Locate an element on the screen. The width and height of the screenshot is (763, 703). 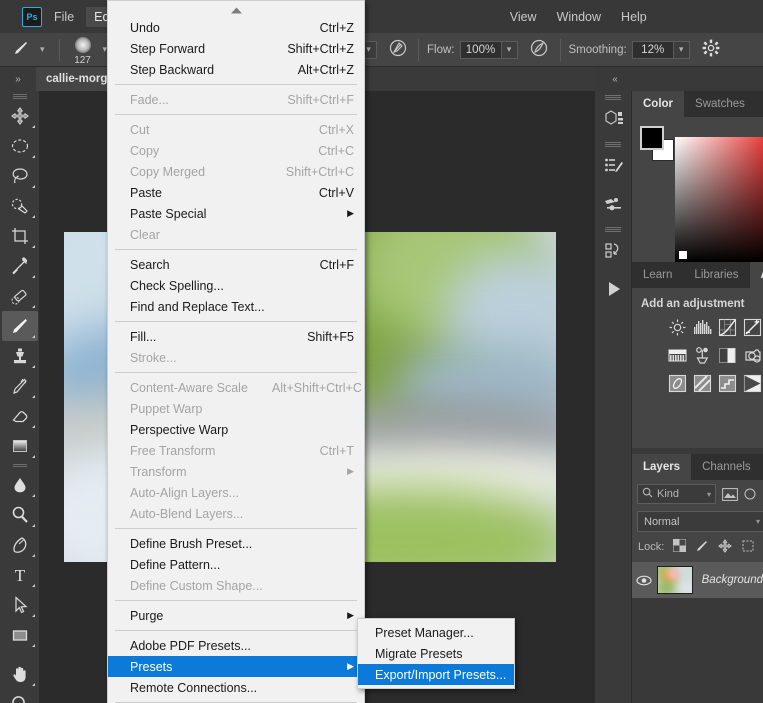
brush-presets-icon is located at coordinates (613, 204).